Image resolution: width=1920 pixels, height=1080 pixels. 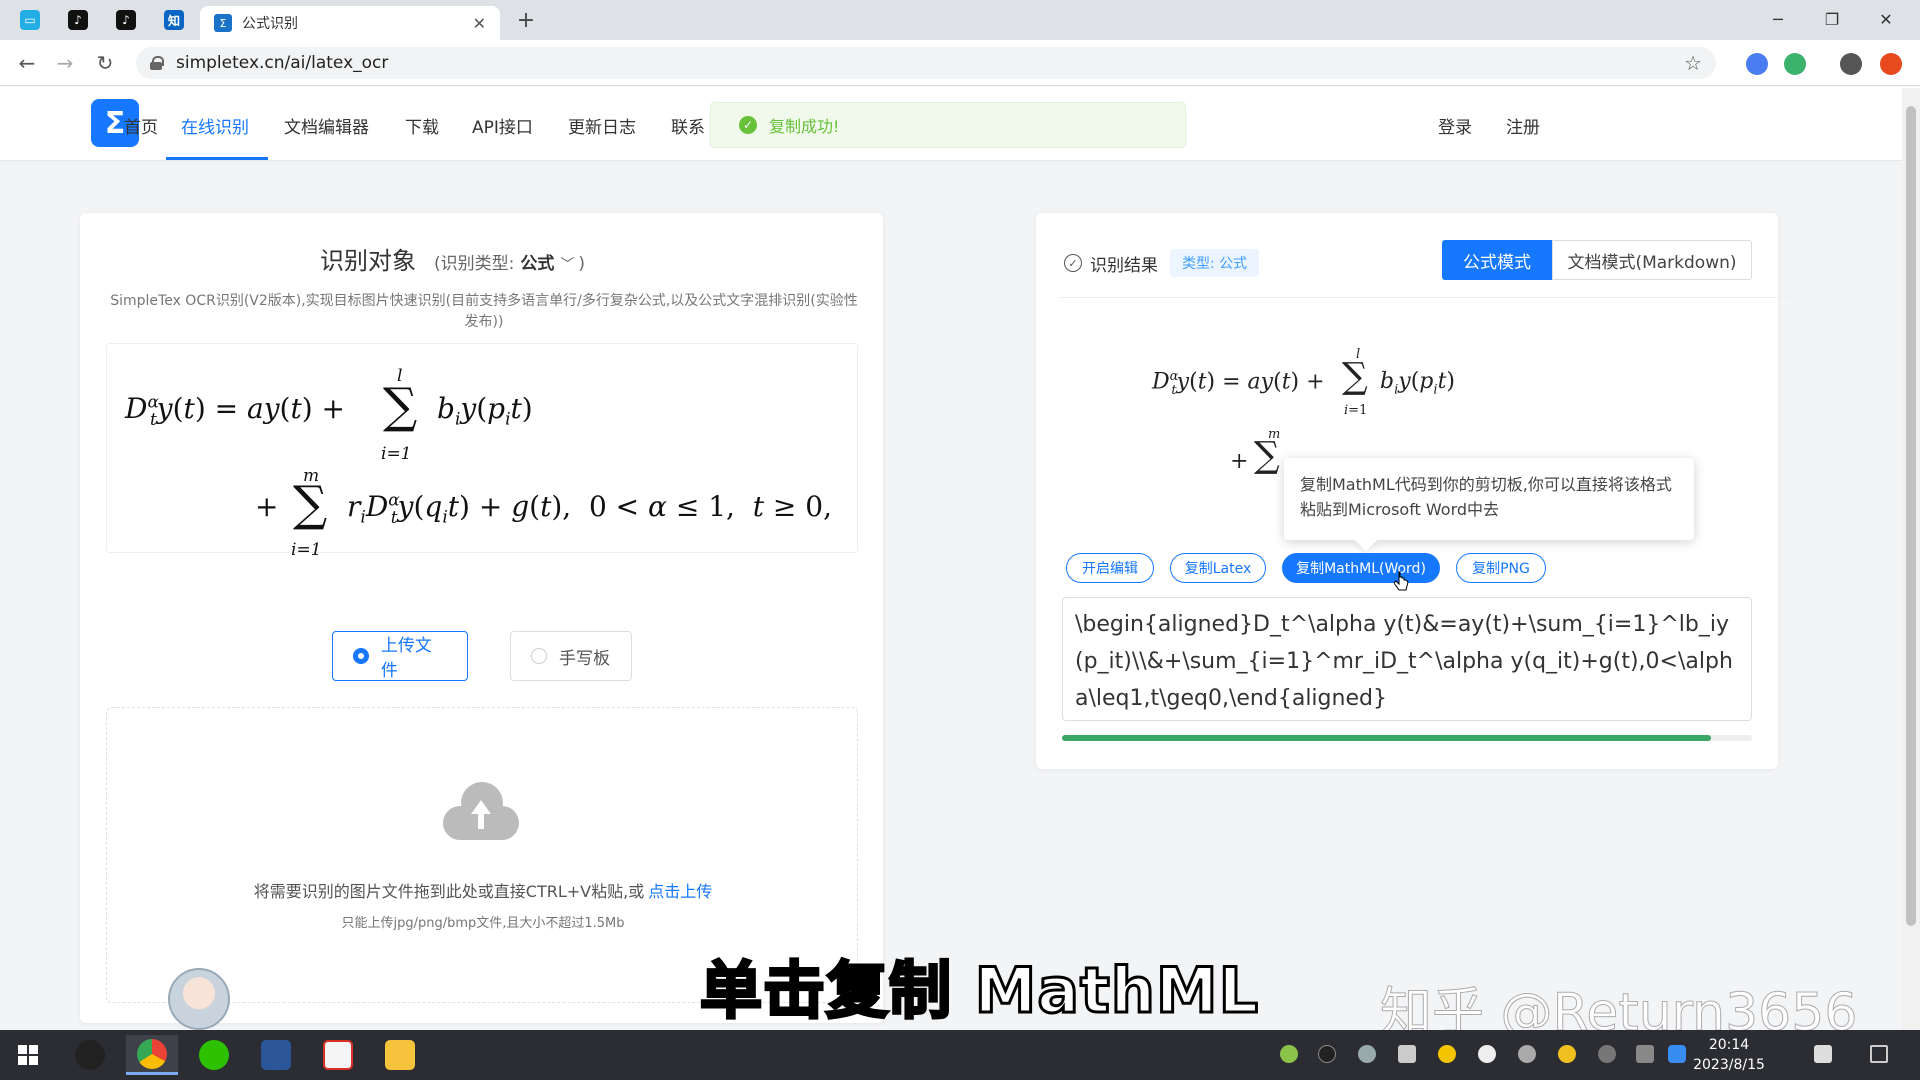 What do you see at coordinates (680, 891) in the screenshot?
I see `click-upload-link: 点击上传` at bounding box center [680, 891].